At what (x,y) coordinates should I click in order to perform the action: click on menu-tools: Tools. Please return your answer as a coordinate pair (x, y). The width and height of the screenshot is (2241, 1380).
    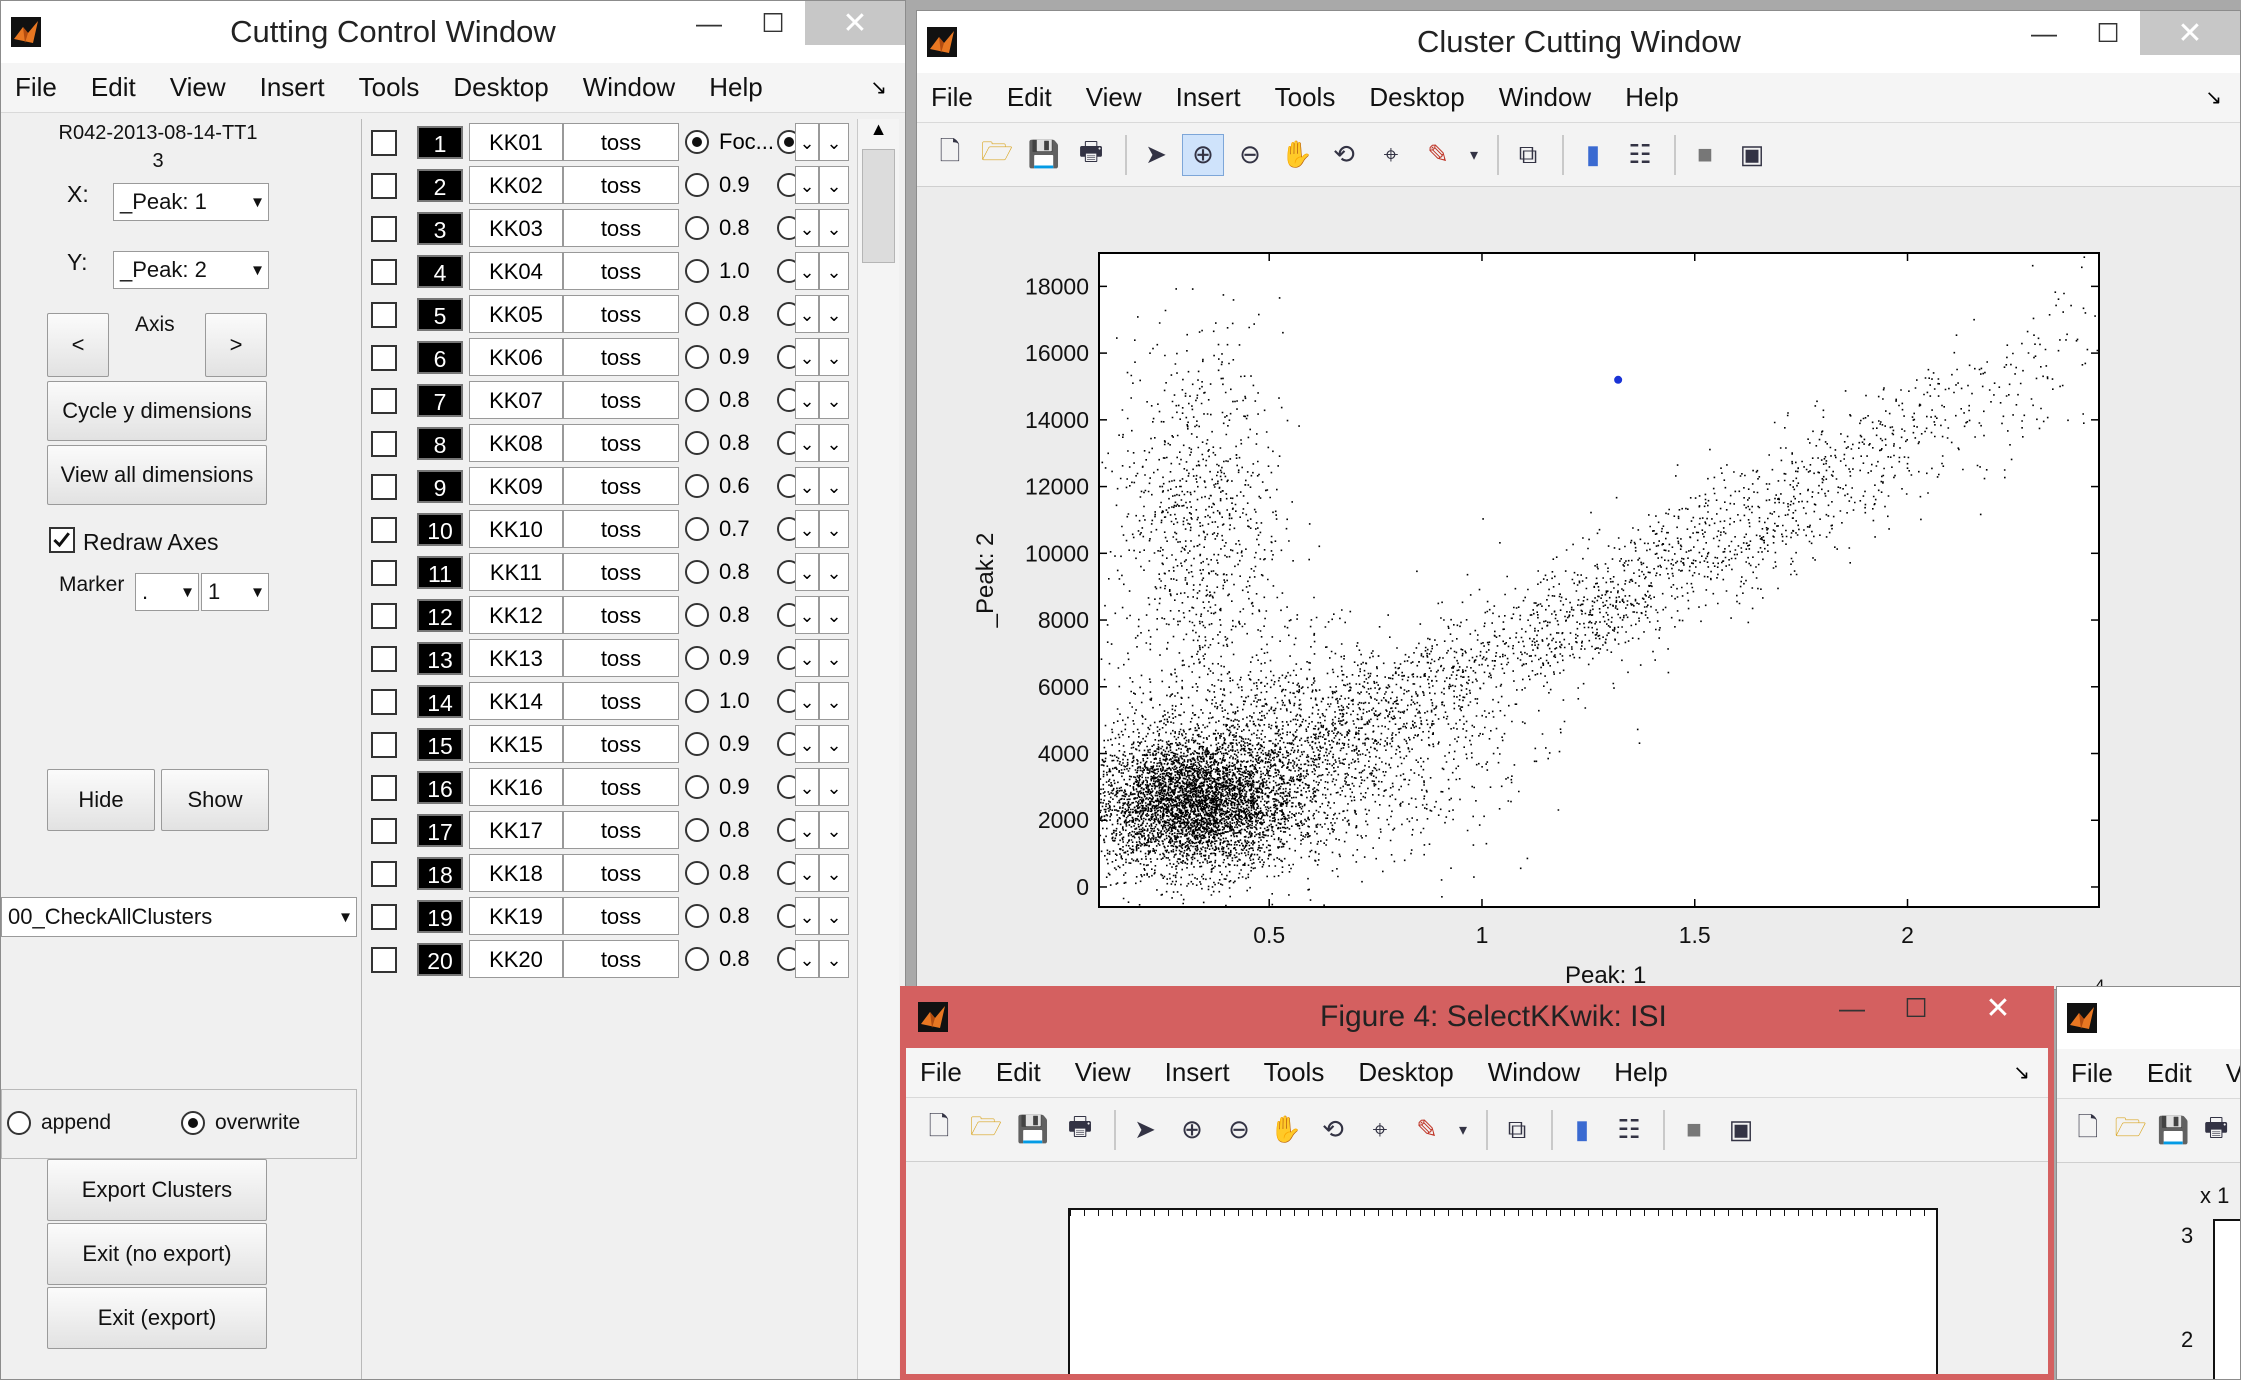
    Looking at the image, I should click on (389, 87).